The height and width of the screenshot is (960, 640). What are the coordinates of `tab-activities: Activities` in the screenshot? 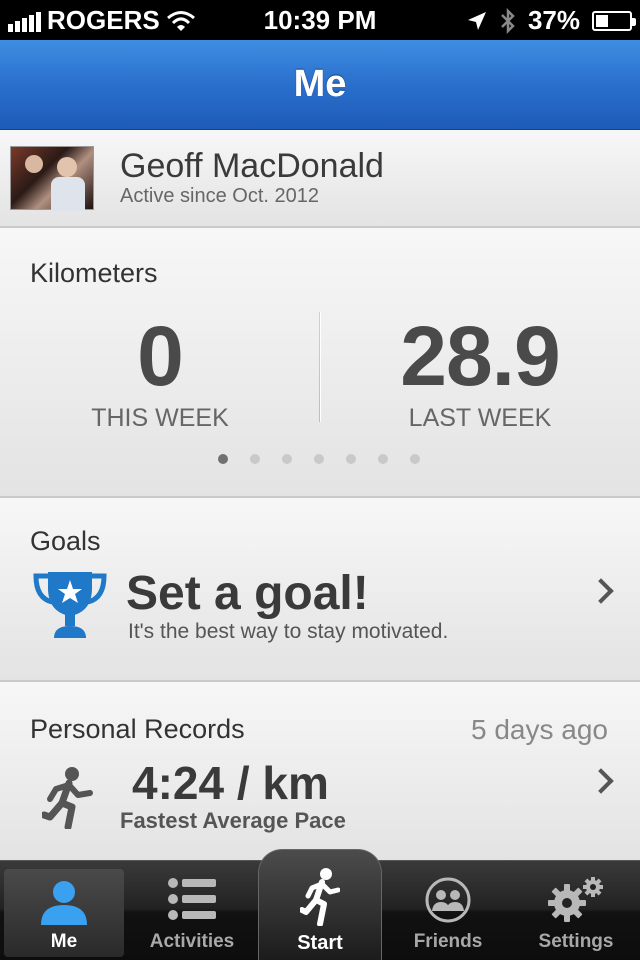 It's located at (192, 910).